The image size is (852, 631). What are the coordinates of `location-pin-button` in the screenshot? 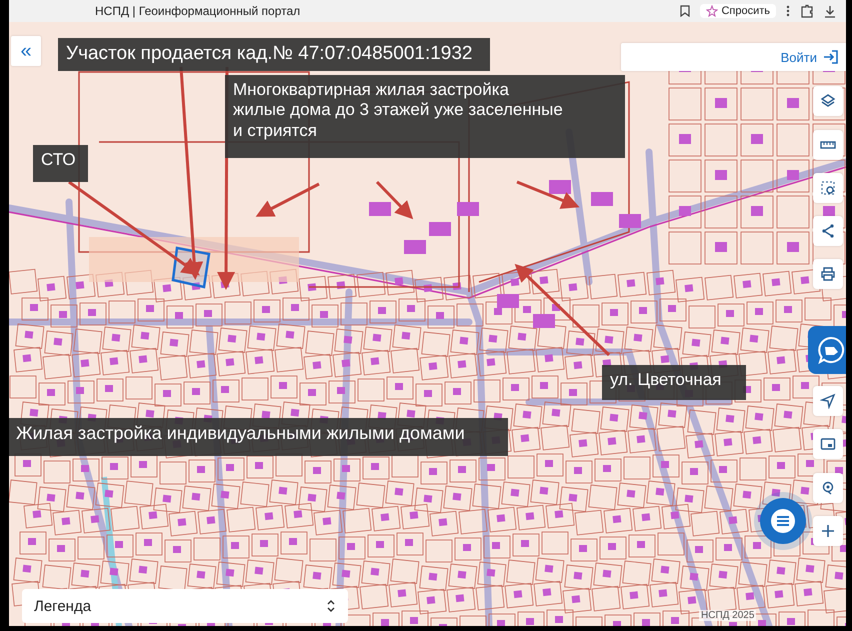 It's located at (828, 488).